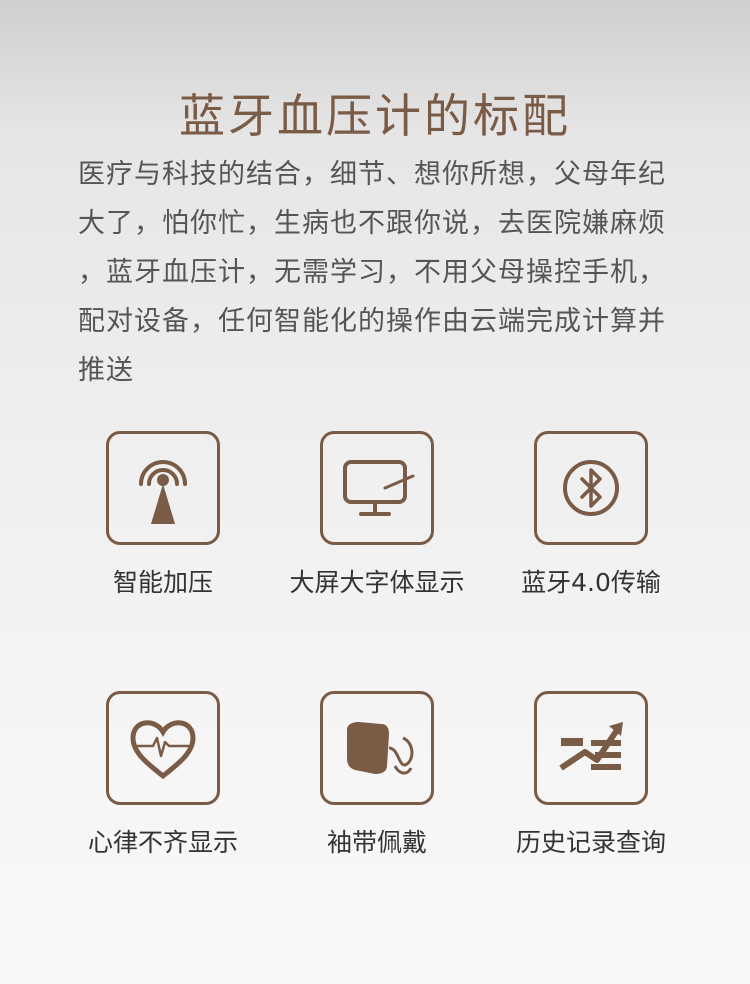  I want to click on feature-large-display: 大屏大字体显示, so click(377, 515).